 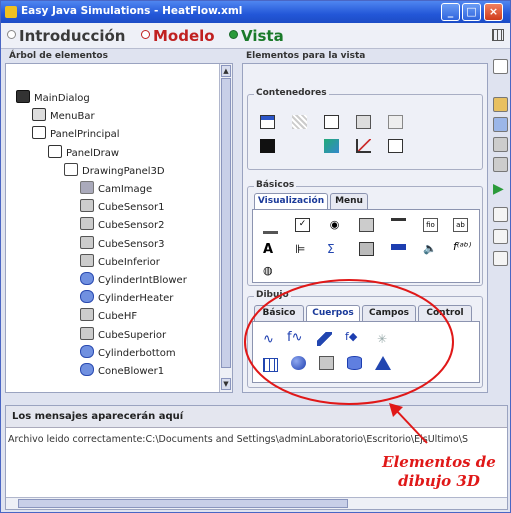 I want to click on close-button: ×, so click(x=493, y=12).